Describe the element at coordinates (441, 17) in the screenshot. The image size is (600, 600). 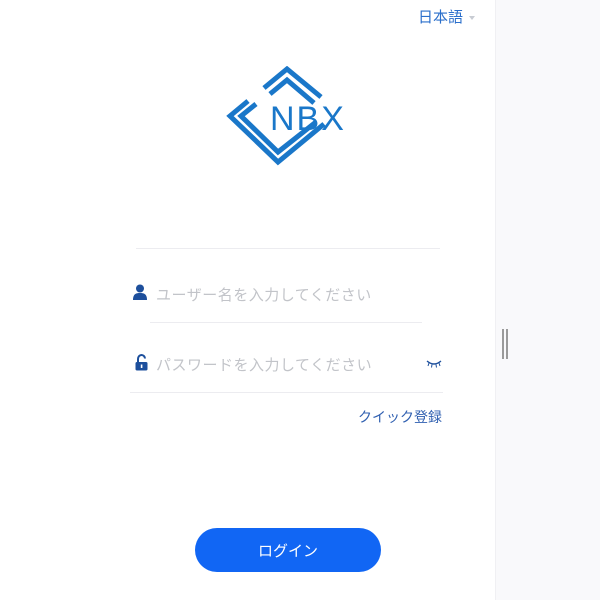
I see `language-label: 日本語` at that location.